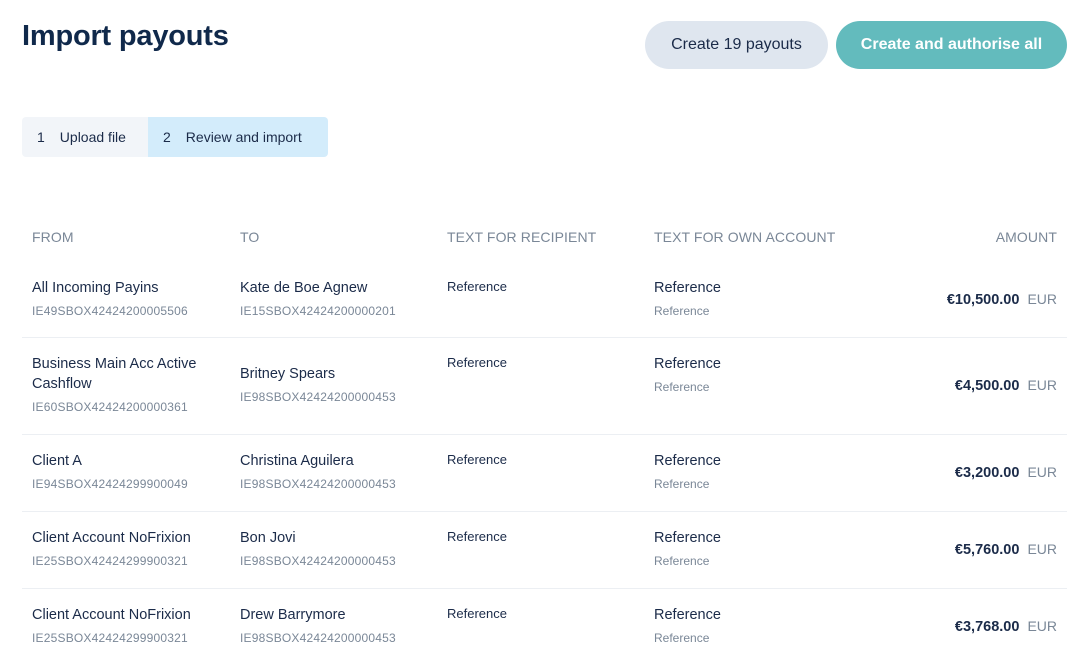  What do you see at coordinates (335, 298) in the screenshot?
I see `to-cell: Kate de Boe Agnew IE15SBOX42424200000201` at bounding box center [335, 298].